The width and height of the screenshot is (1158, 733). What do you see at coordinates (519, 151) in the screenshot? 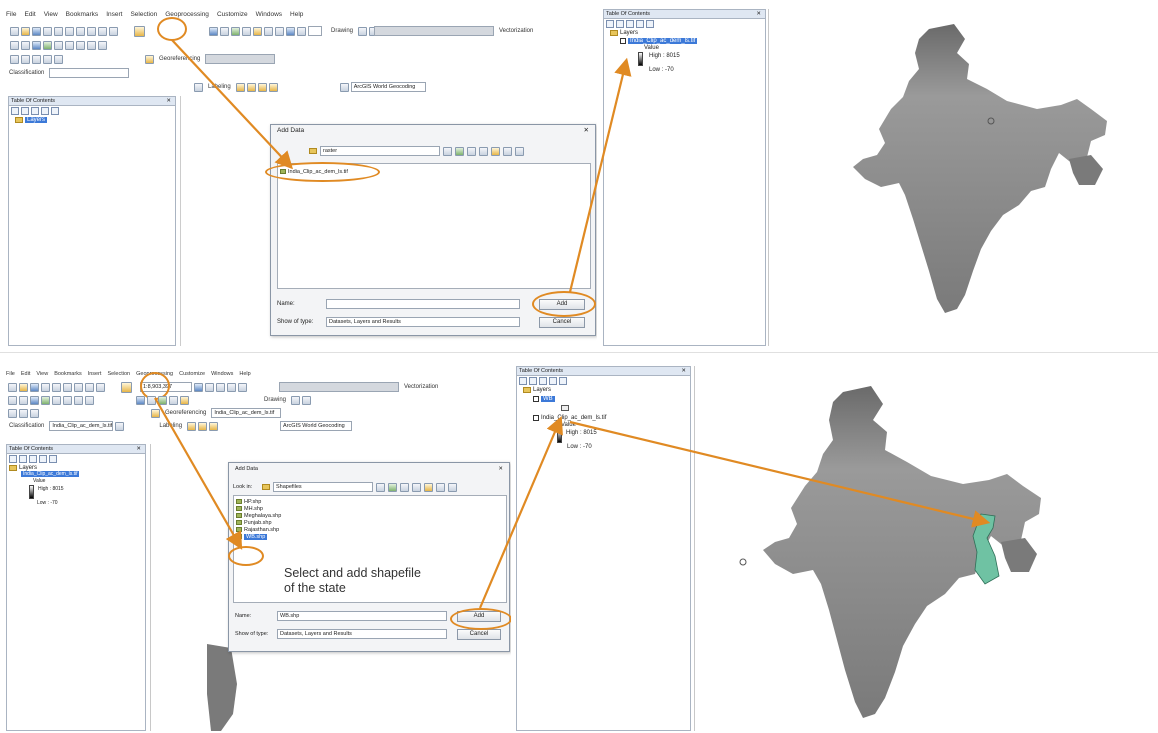
I see `refresh-icon` at bounding box center [519, 151].